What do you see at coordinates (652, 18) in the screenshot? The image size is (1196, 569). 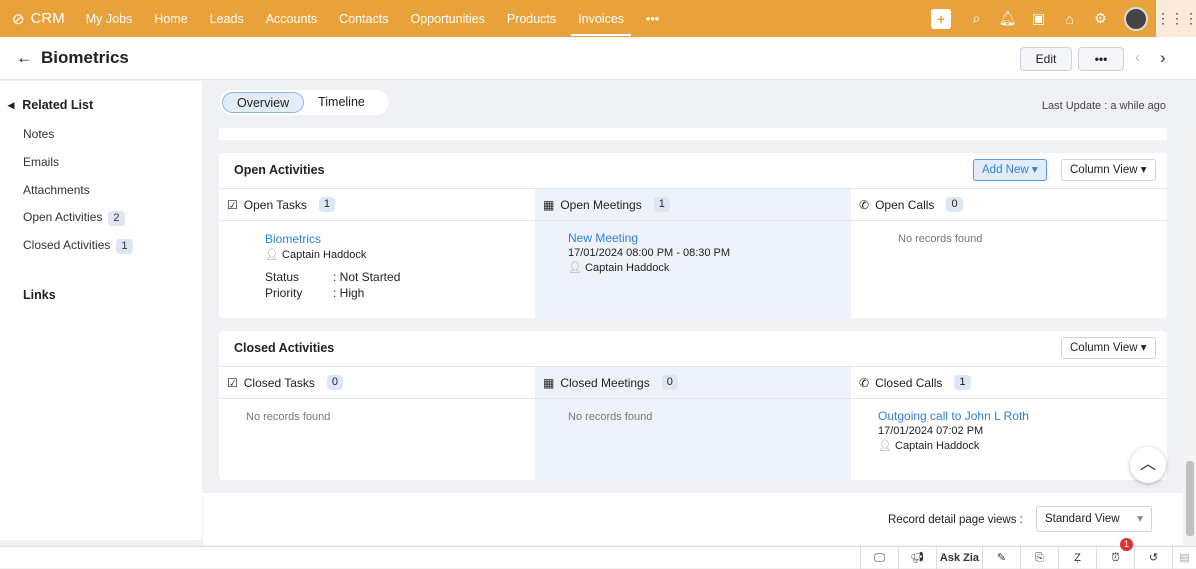 I see `nav-more: •••` at bounding box center [652, 18].